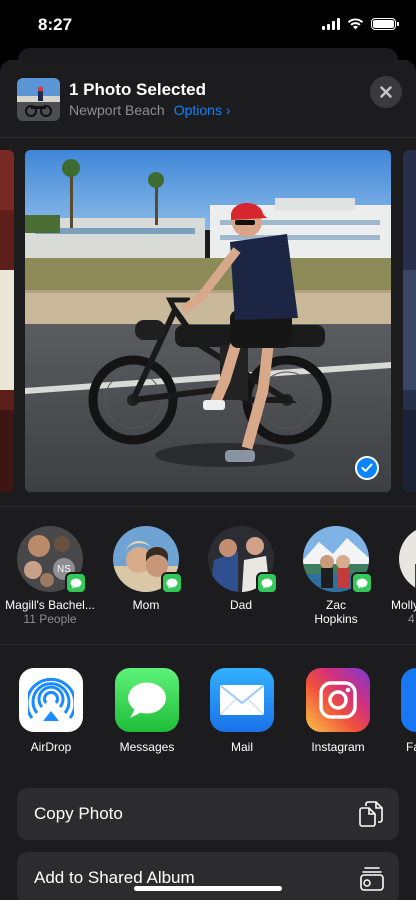  Describe the element at coordinates (367, 468) in the screenshot. I see `selected-checkmark-icon` at that location.